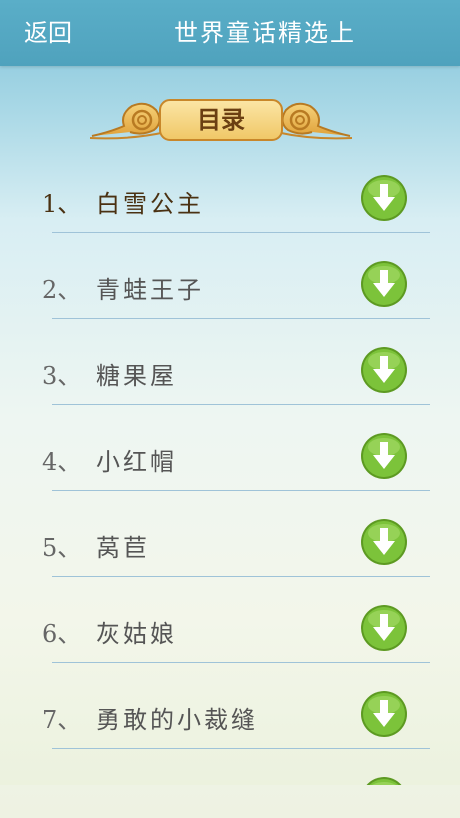 This screenshot has width=460, height=818. I want to click on item-title: 青蛙王子, so click(150, 290).